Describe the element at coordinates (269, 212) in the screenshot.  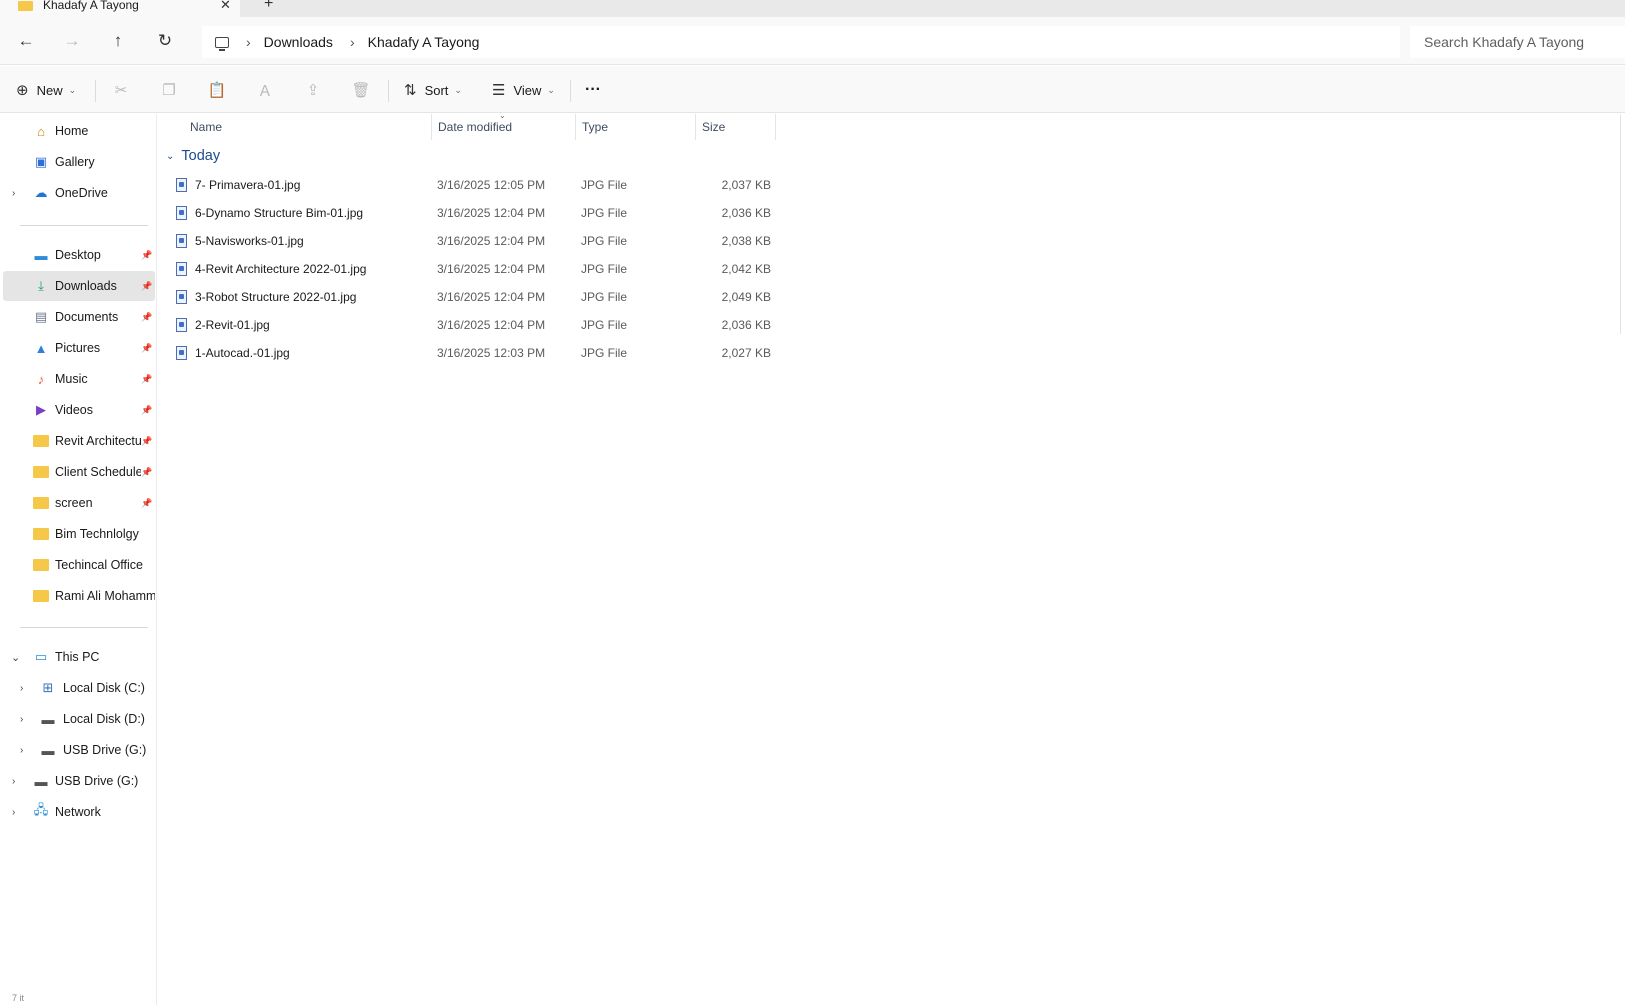
I see `file-name-cell: 6-Dynamo Structure Bim-01.jpg` at that location.